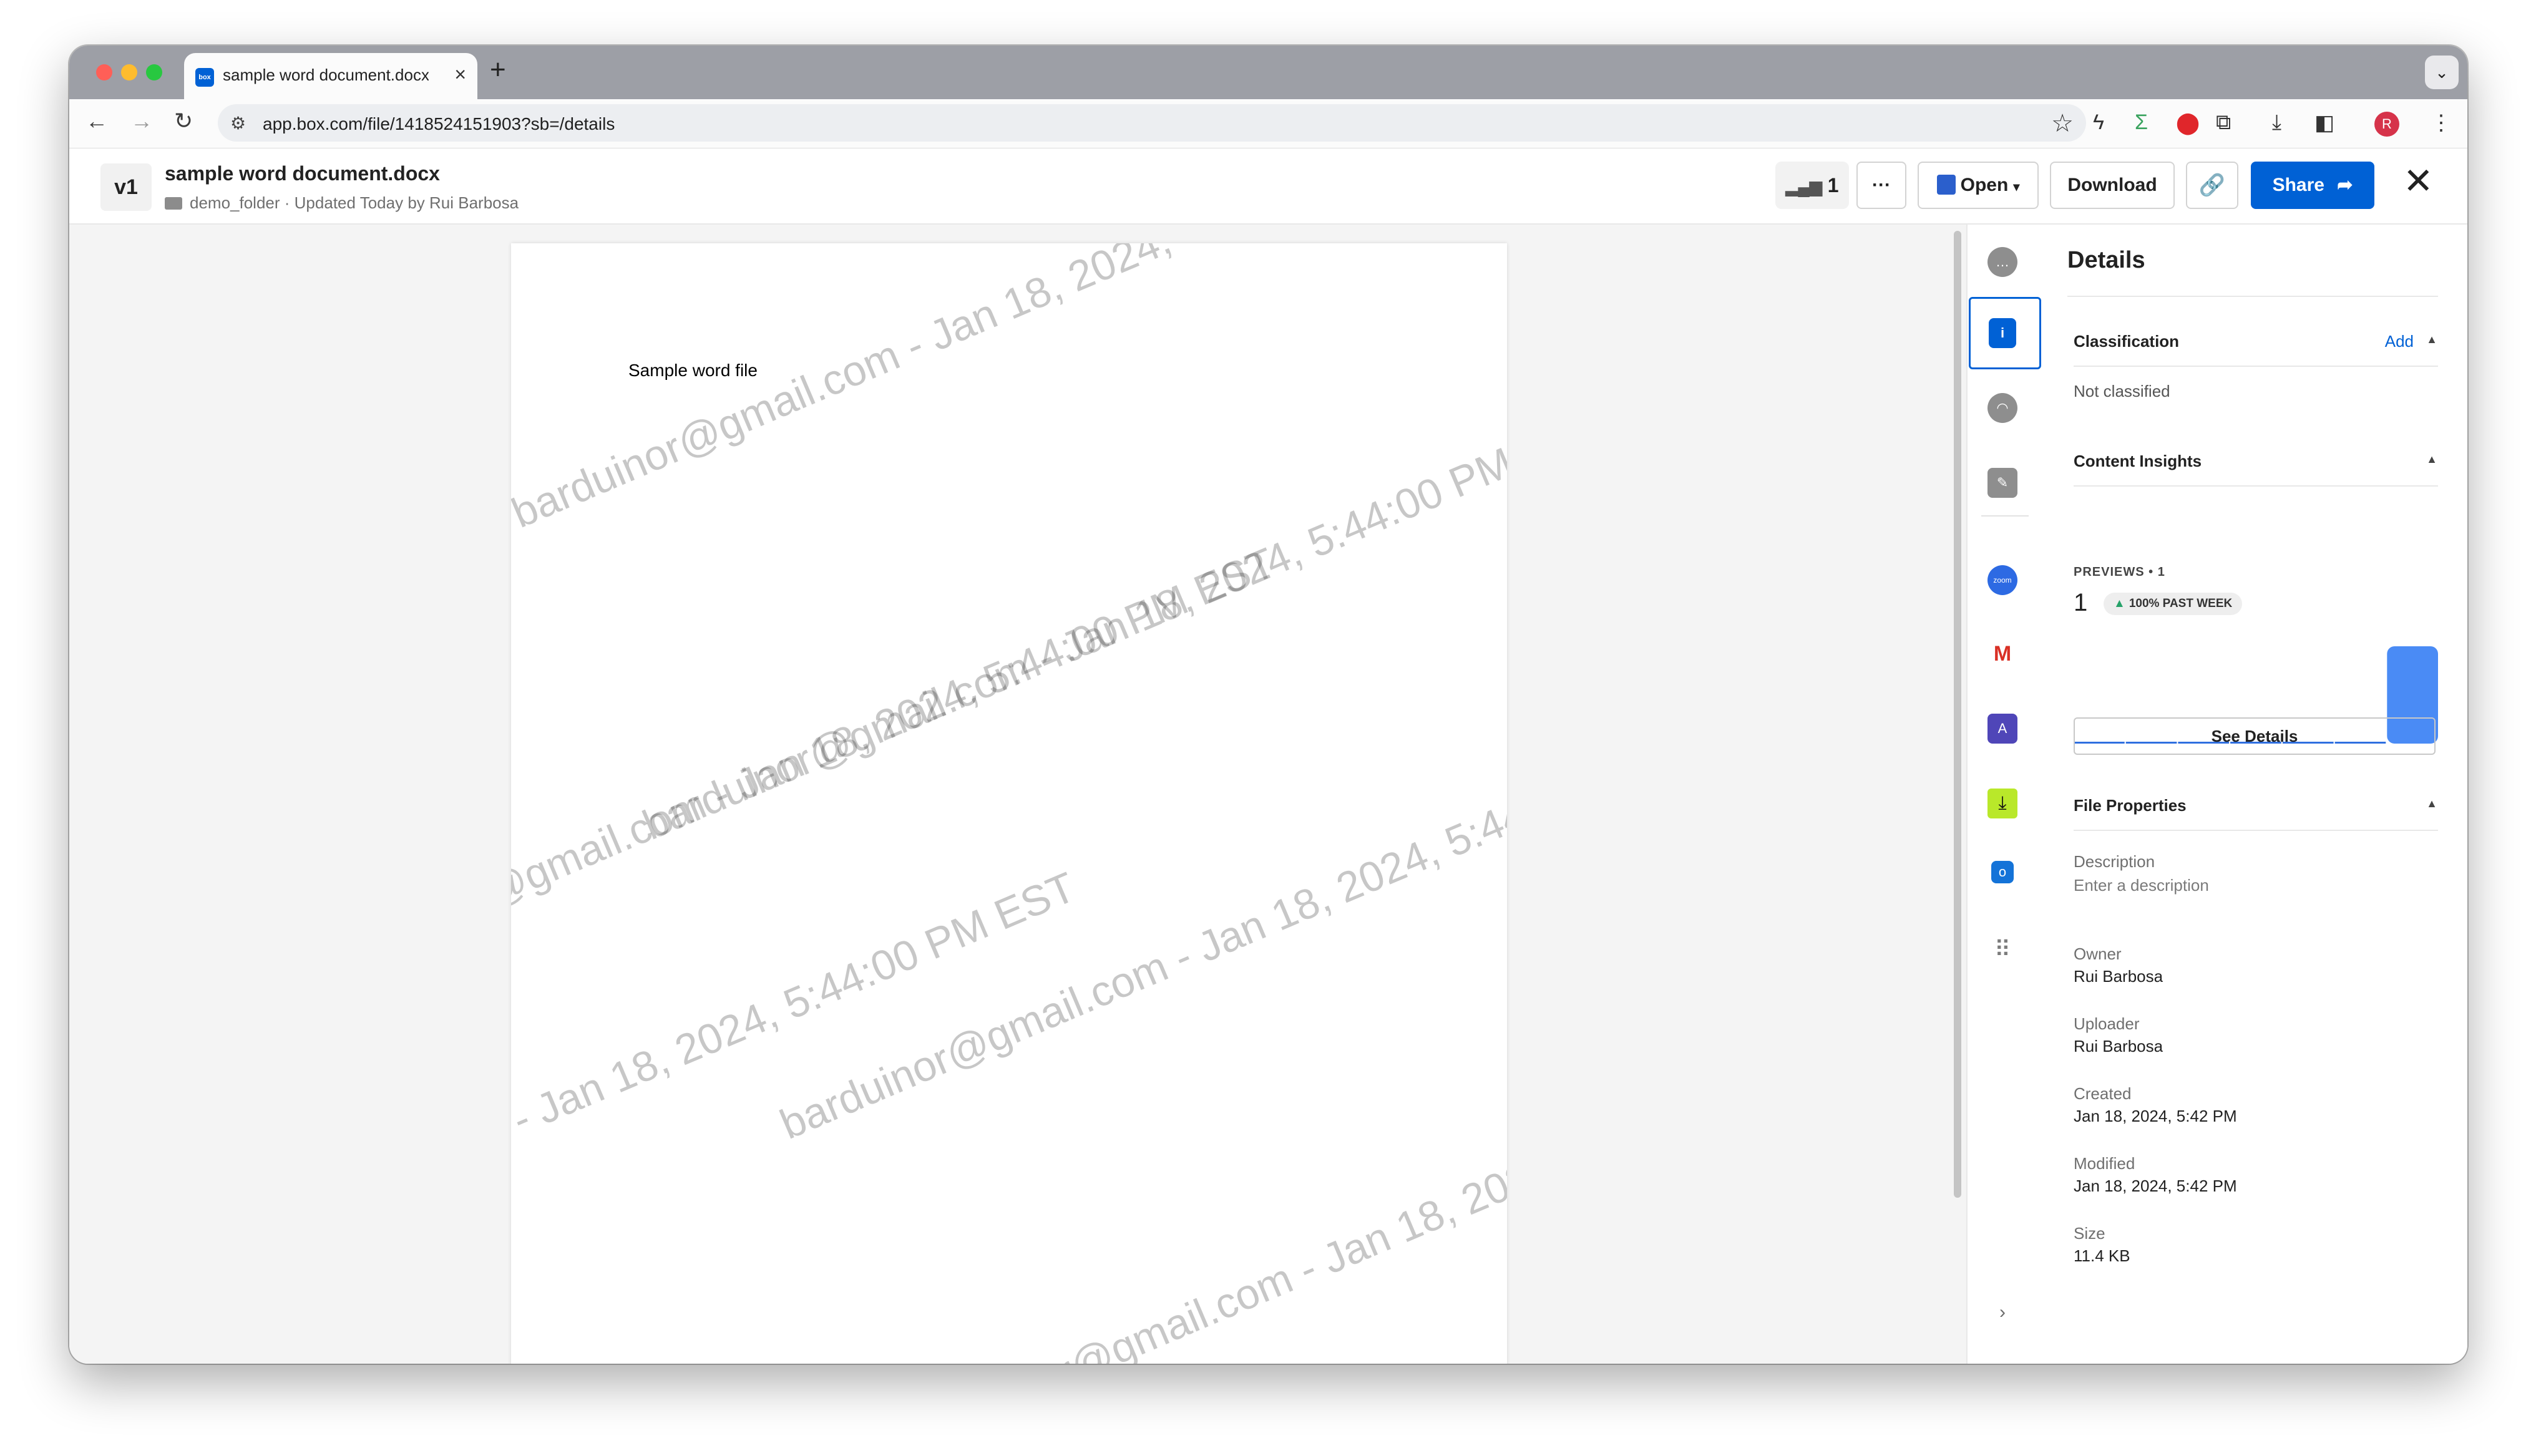  I want to click on views-count-button: ▂▄▆ 1, so click(1812, 186).